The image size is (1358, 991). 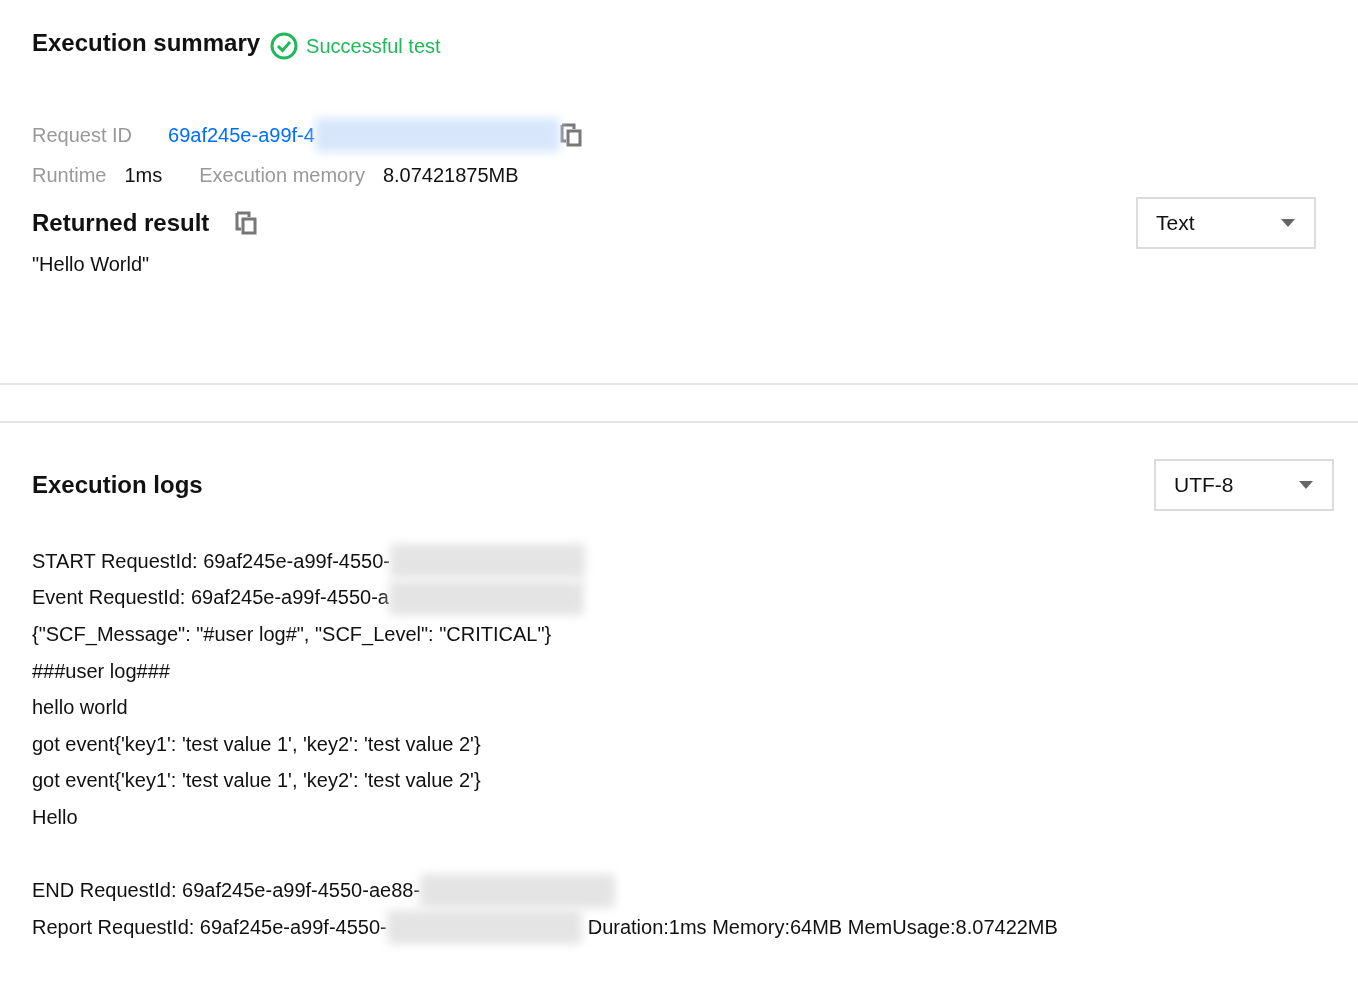 What do you see at coordinates (82, 135) in the screenshot?
I see `field-label: Request ID` at bounding box center [82, 135].